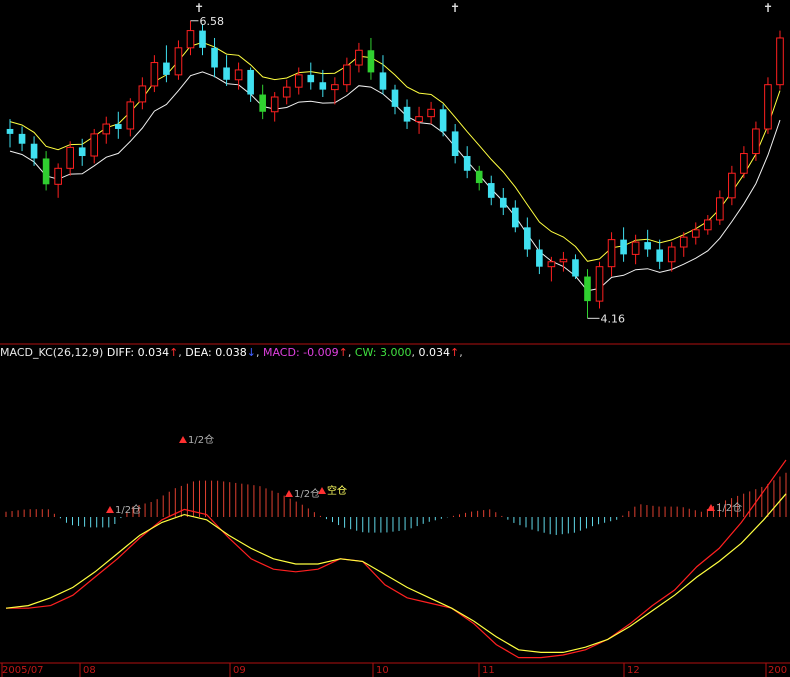 This screenshot has height=677, width=790. Describe the element at coordinates (211, 21) in the screenshot. I see `high-label: 6.58` at that location.